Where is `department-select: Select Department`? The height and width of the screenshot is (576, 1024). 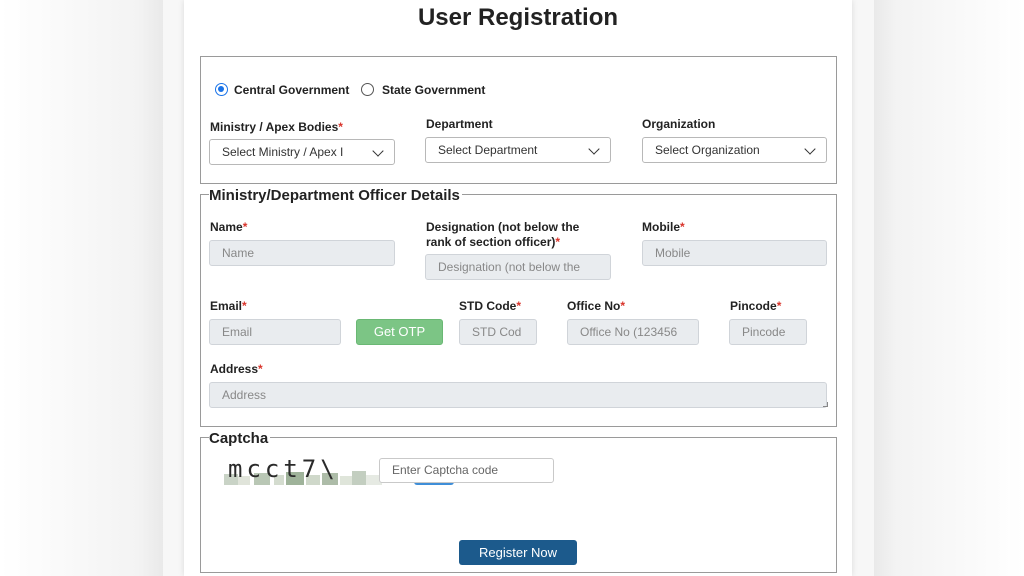 department-select: Select Department is located at coordinates (518, 150).